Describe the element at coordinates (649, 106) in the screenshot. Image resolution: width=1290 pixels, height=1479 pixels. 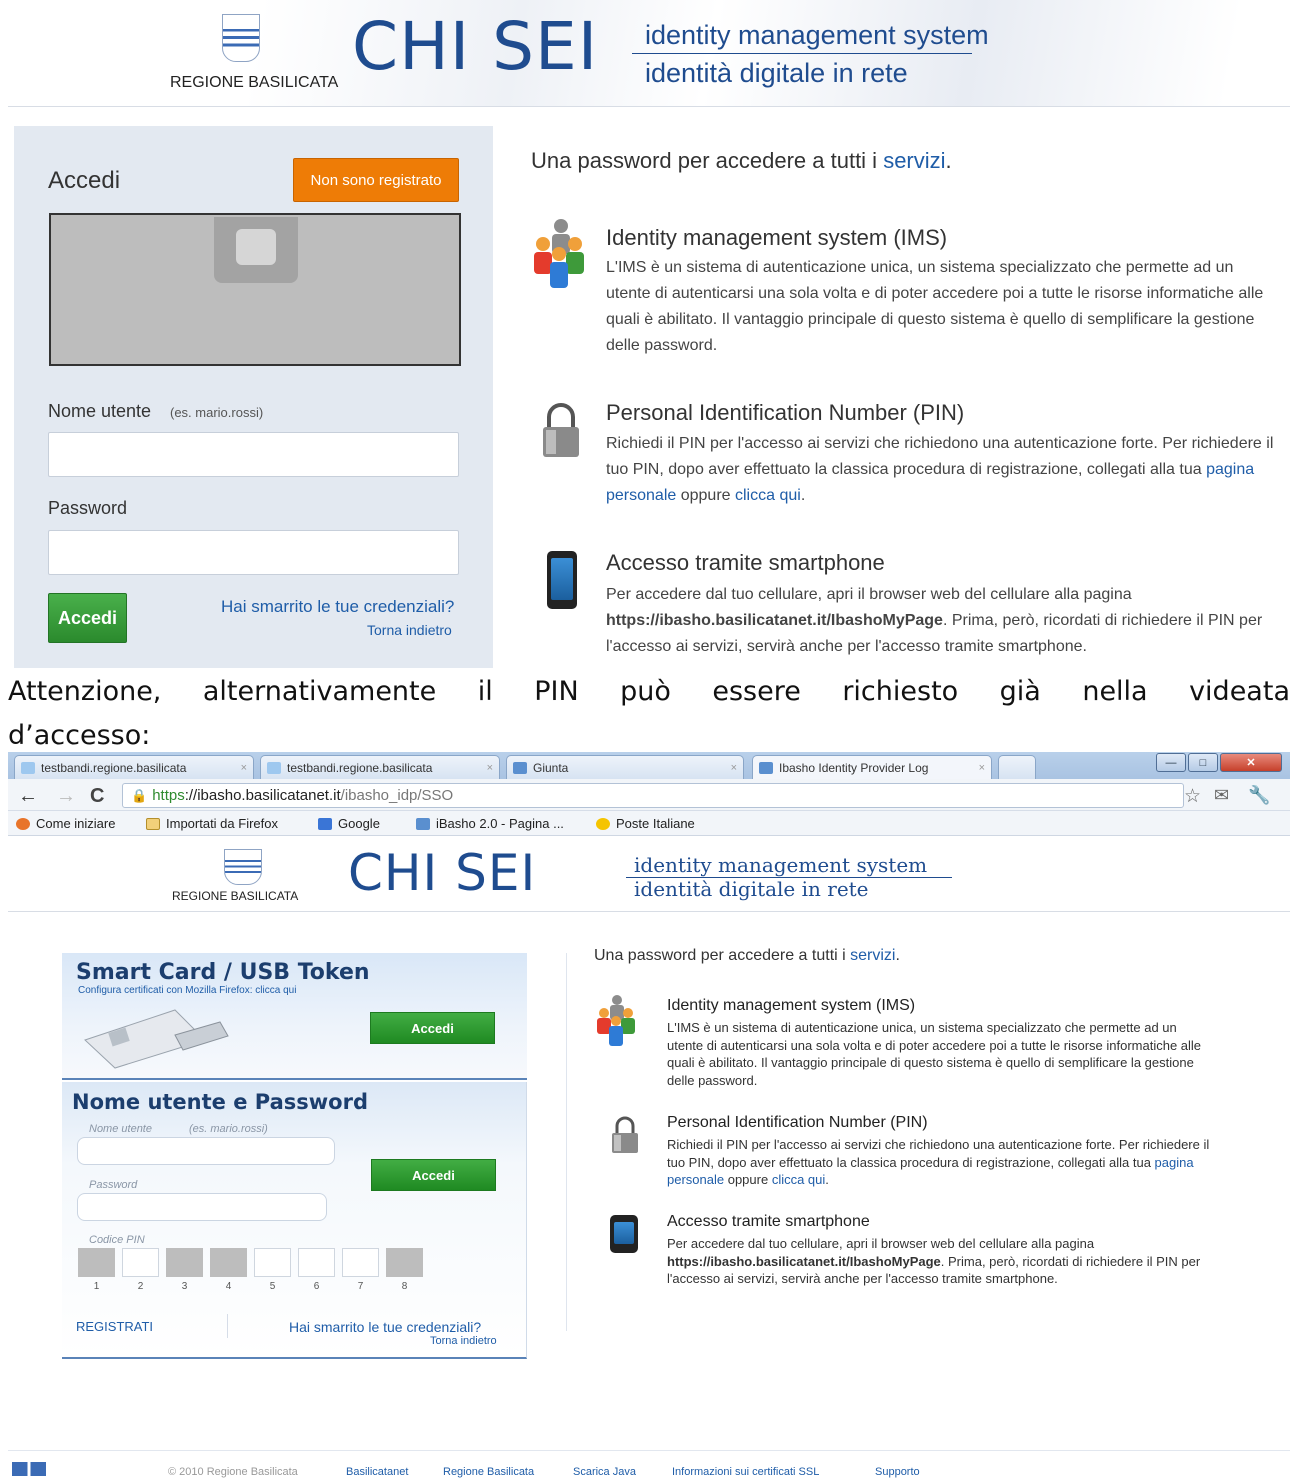
I see `header-divider` at that location.